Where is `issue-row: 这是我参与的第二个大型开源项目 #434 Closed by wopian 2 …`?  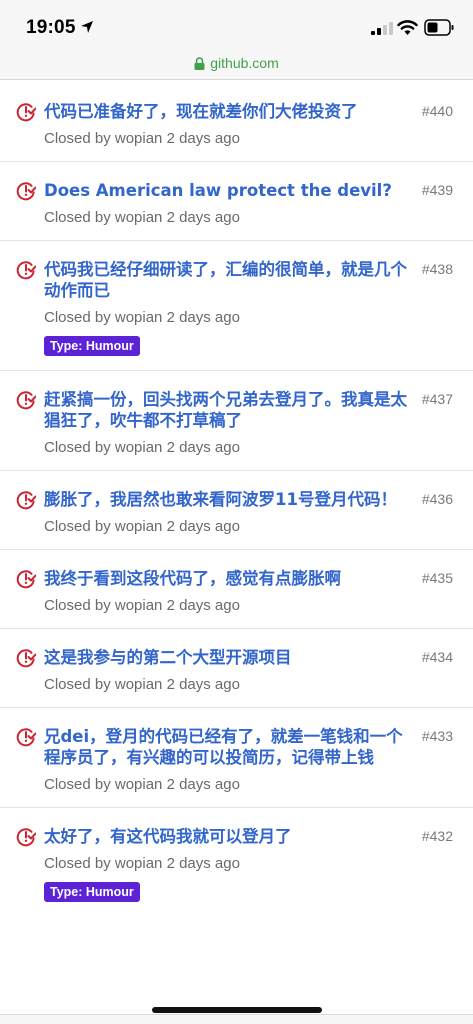
issue-row: 这是我参与的第二个大型开源项目 #434 Closed by wopian 2 … is located at coordinates (236, 668).